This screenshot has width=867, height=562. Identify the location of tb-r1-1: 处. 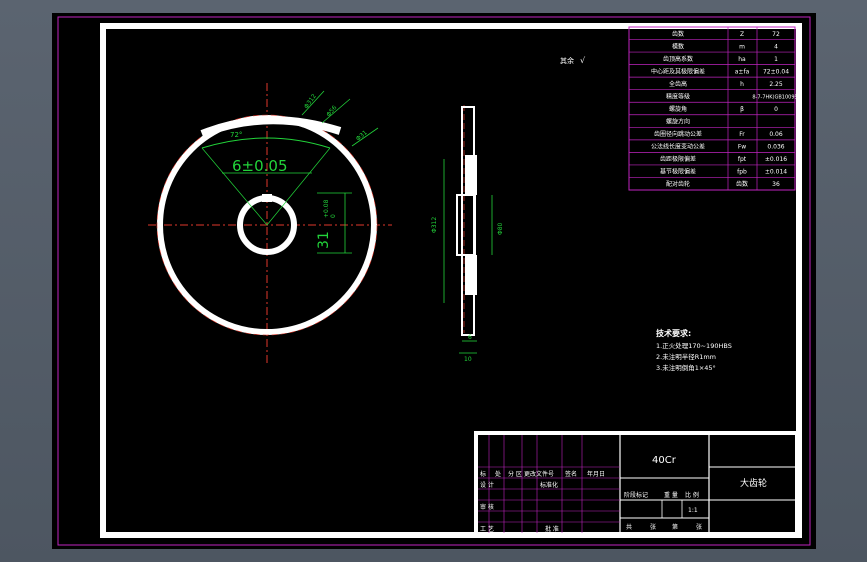
(498, 474).